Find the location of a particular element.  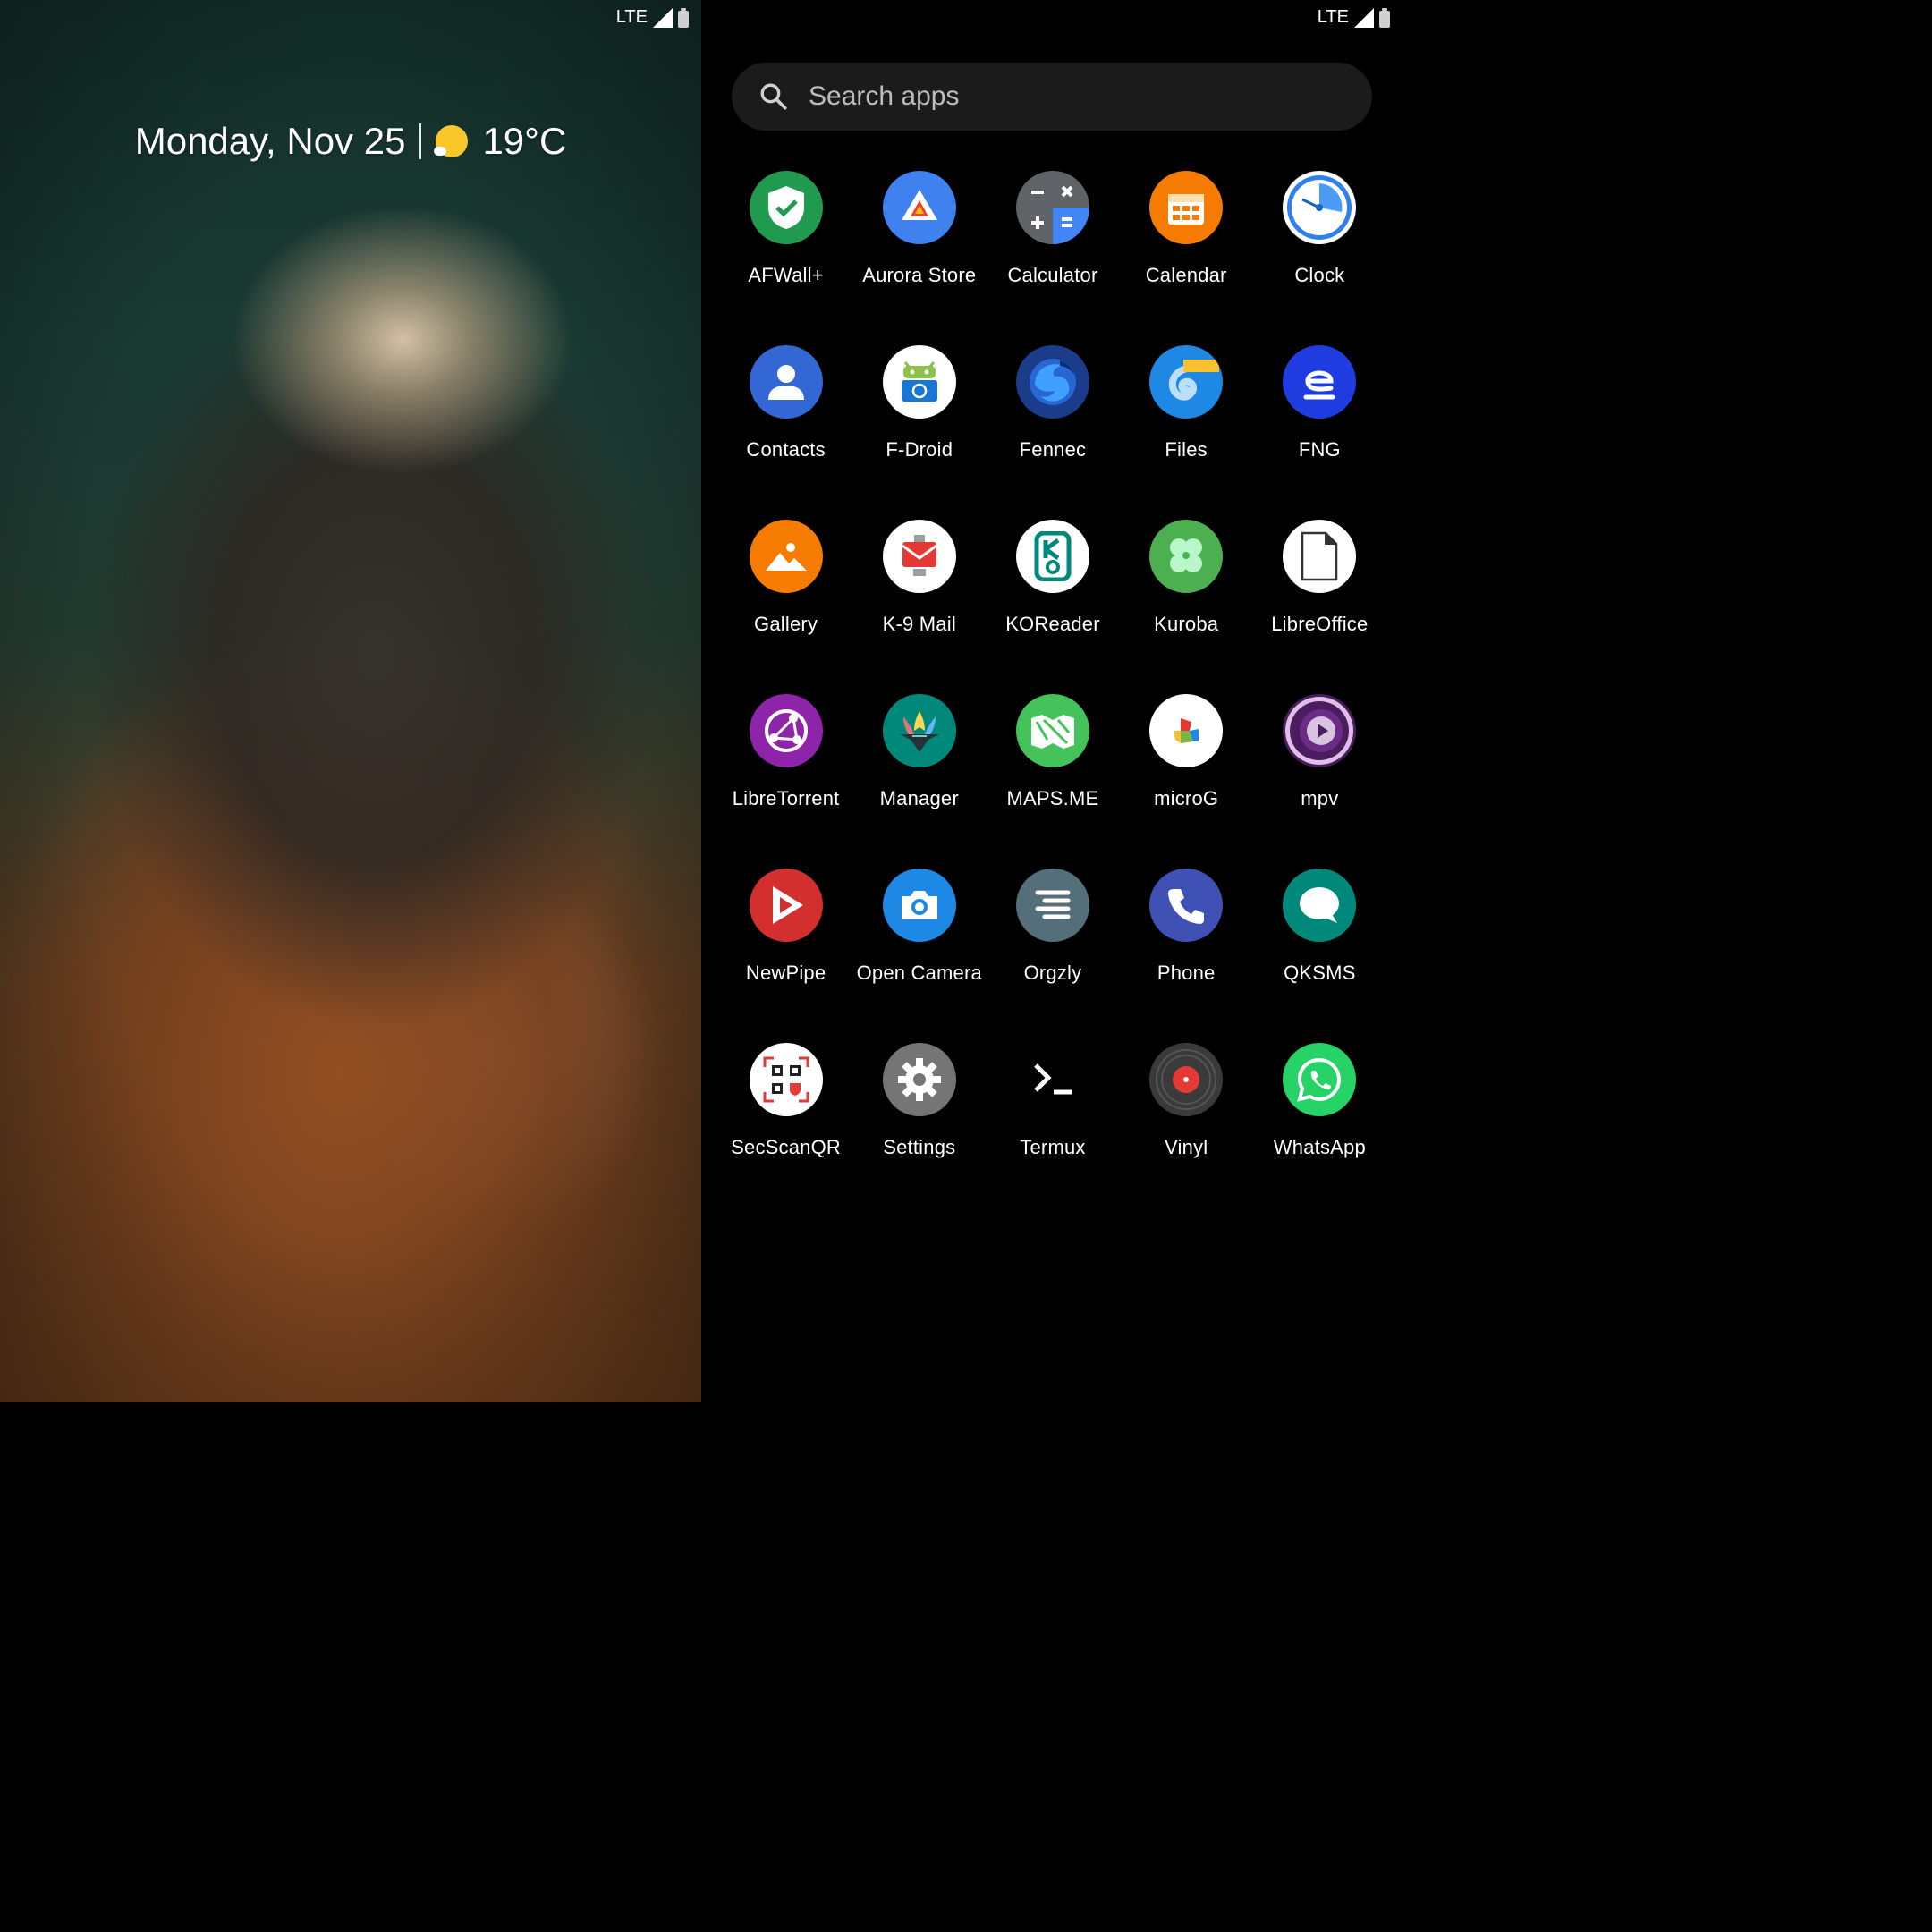

app-item: AFWall+ is located at coordinates (785, 248).